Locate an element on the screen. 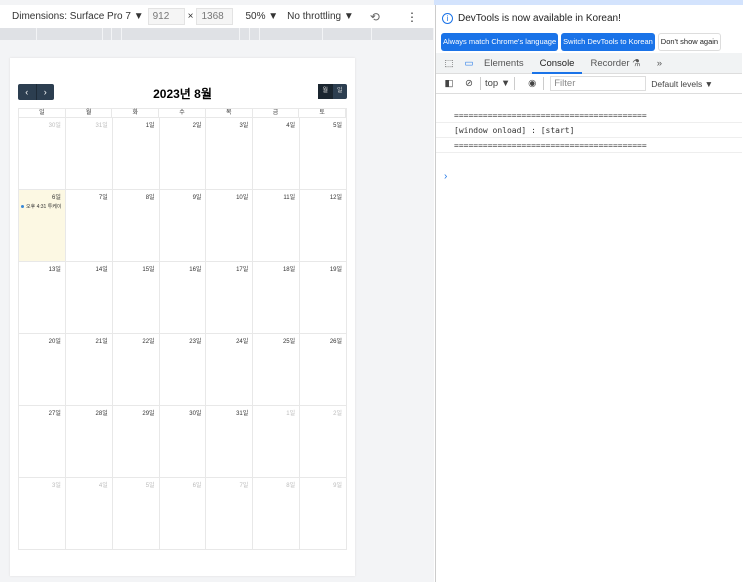 The height and width of the screenshot is (582, 743). match-language-button: Always match Chrome's language is located at coordinates (500, 42).